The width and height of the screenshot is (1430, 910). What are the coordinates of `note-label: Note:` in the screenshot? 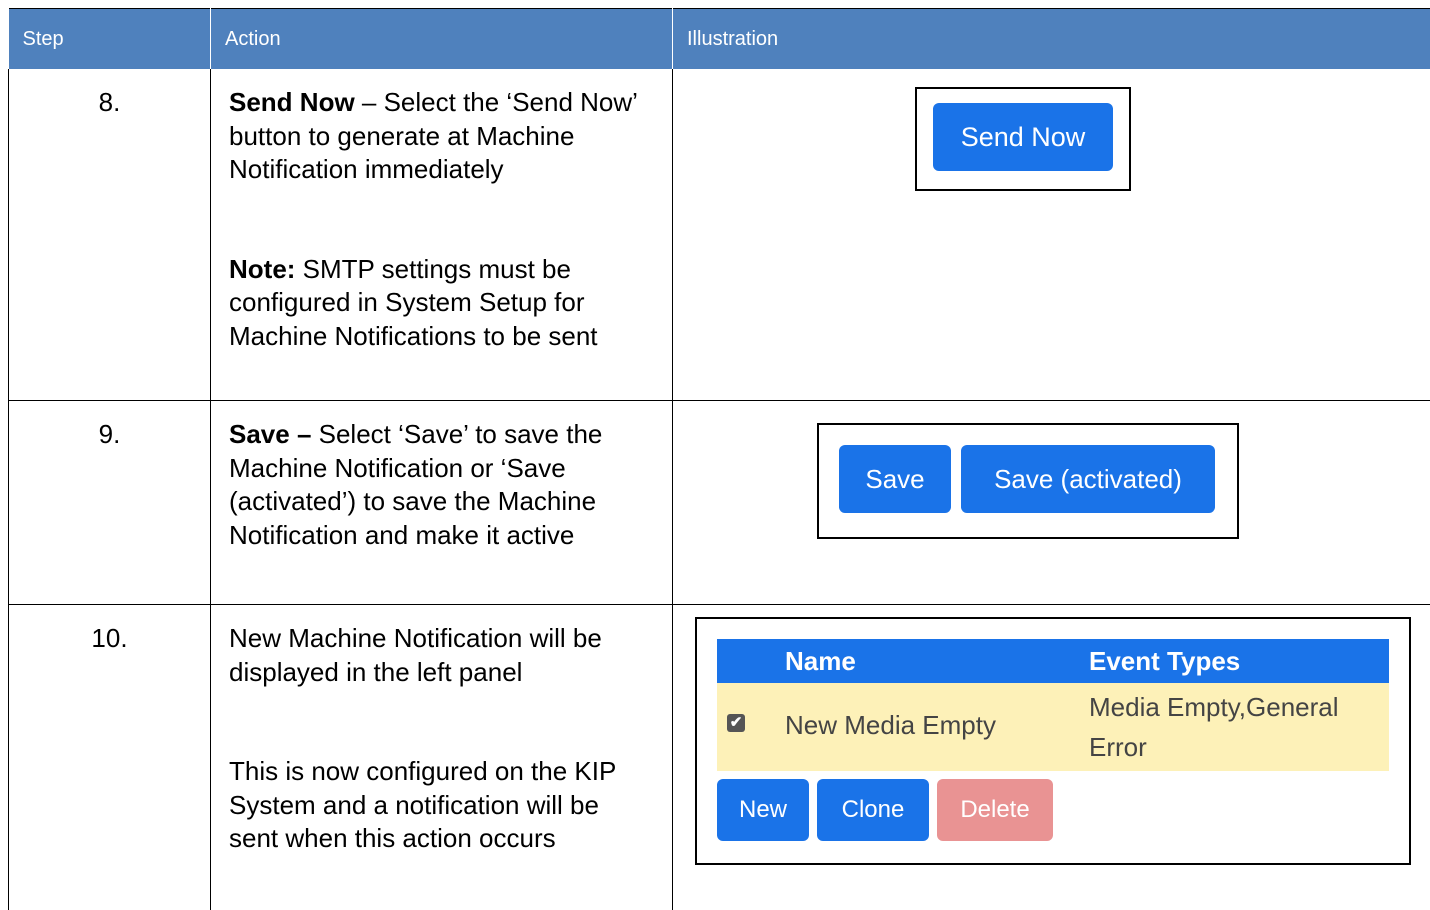 It's located at (262, 269).